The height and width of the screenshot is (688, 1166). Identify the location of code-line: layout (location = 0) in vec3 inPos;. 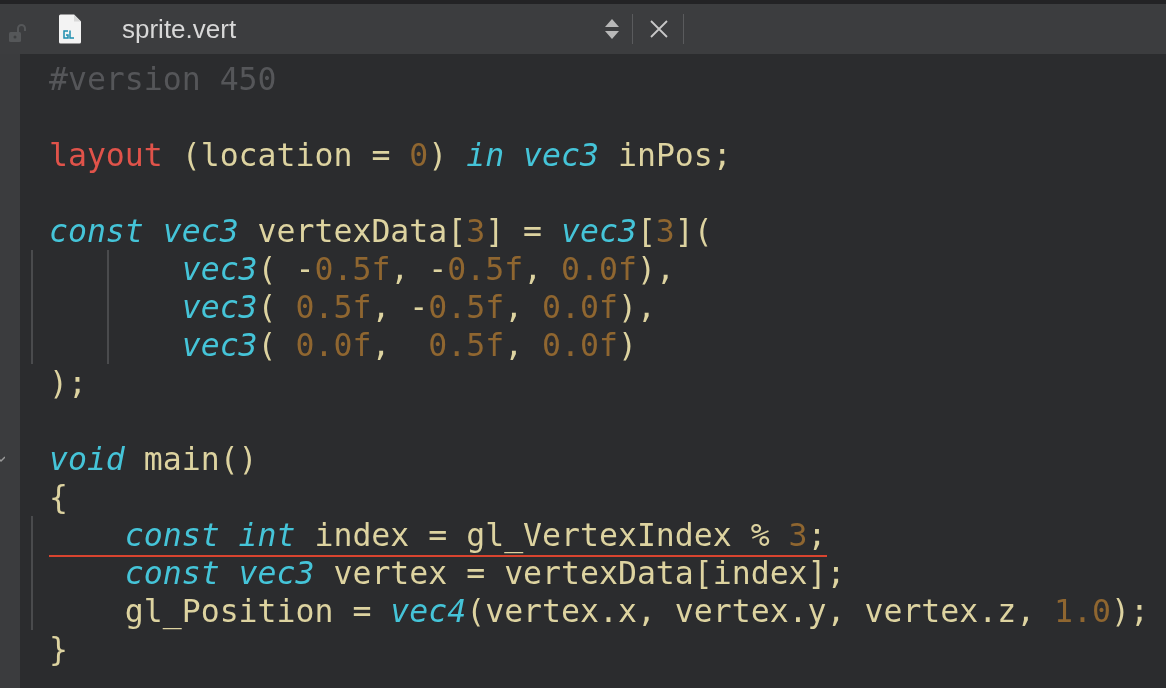
(390, 155).